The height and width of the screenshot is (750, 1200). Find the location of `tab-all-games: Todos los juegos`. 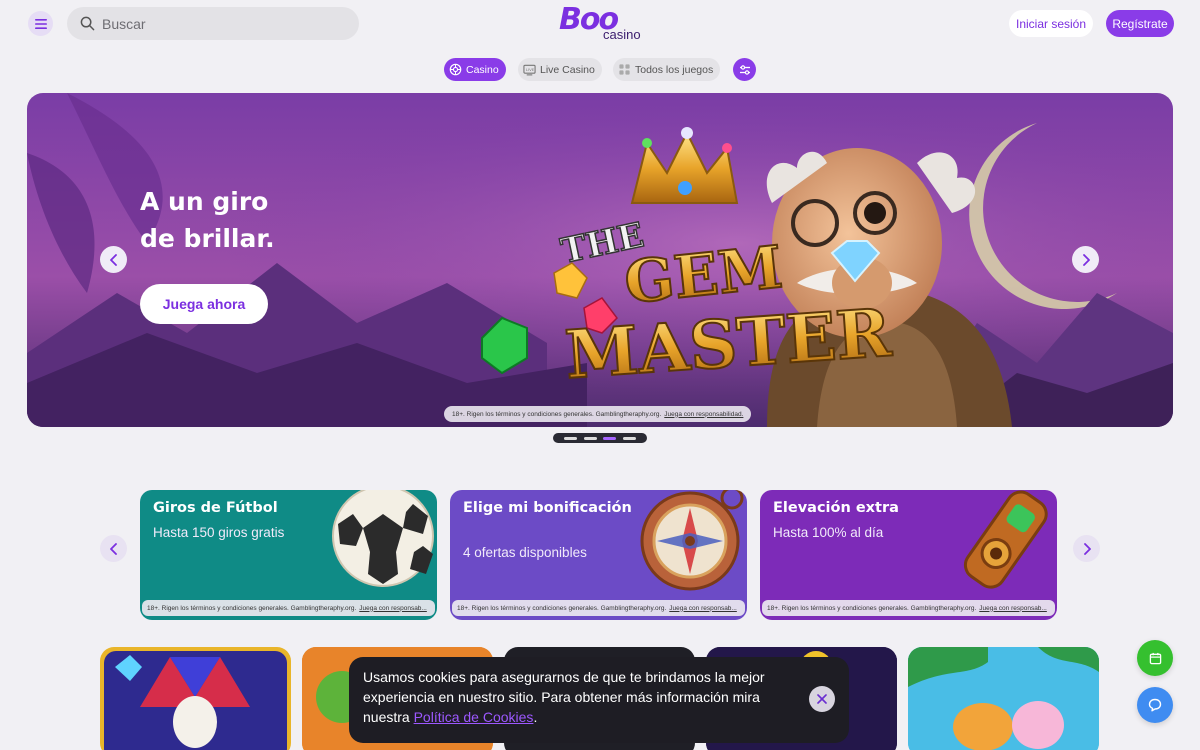

tab-all-games: Todos los juegos is located at coordinates (667, 69).